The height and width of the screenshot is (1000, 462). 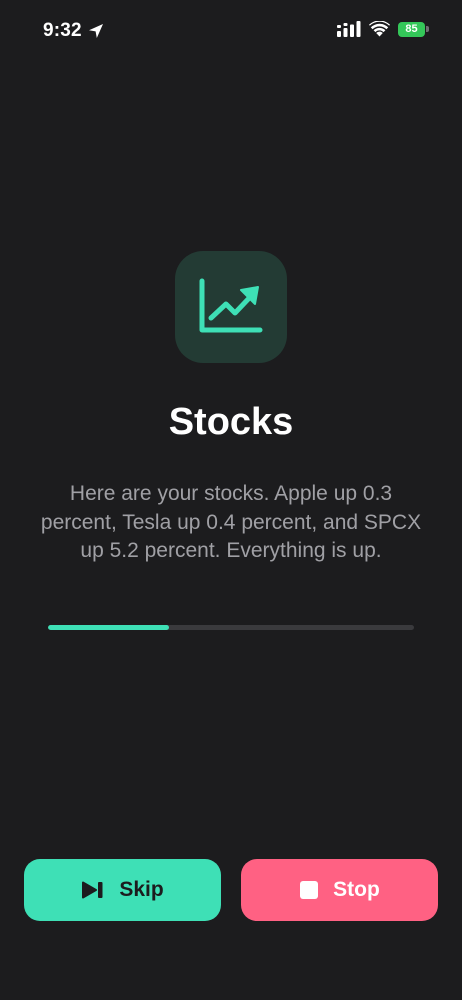 I want to click on status-time-group: 9:32, so click(x=73, y=31).